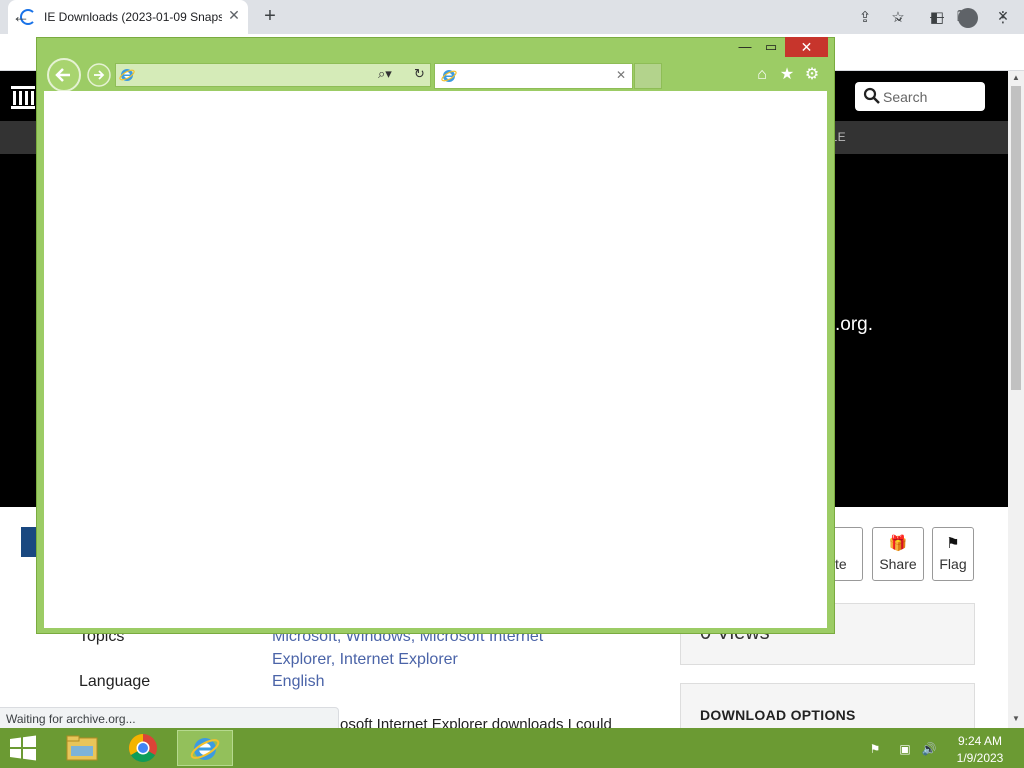 The image size is (1024, 768). I want to click on share-button: 🎁 Share, so click(898, 554).